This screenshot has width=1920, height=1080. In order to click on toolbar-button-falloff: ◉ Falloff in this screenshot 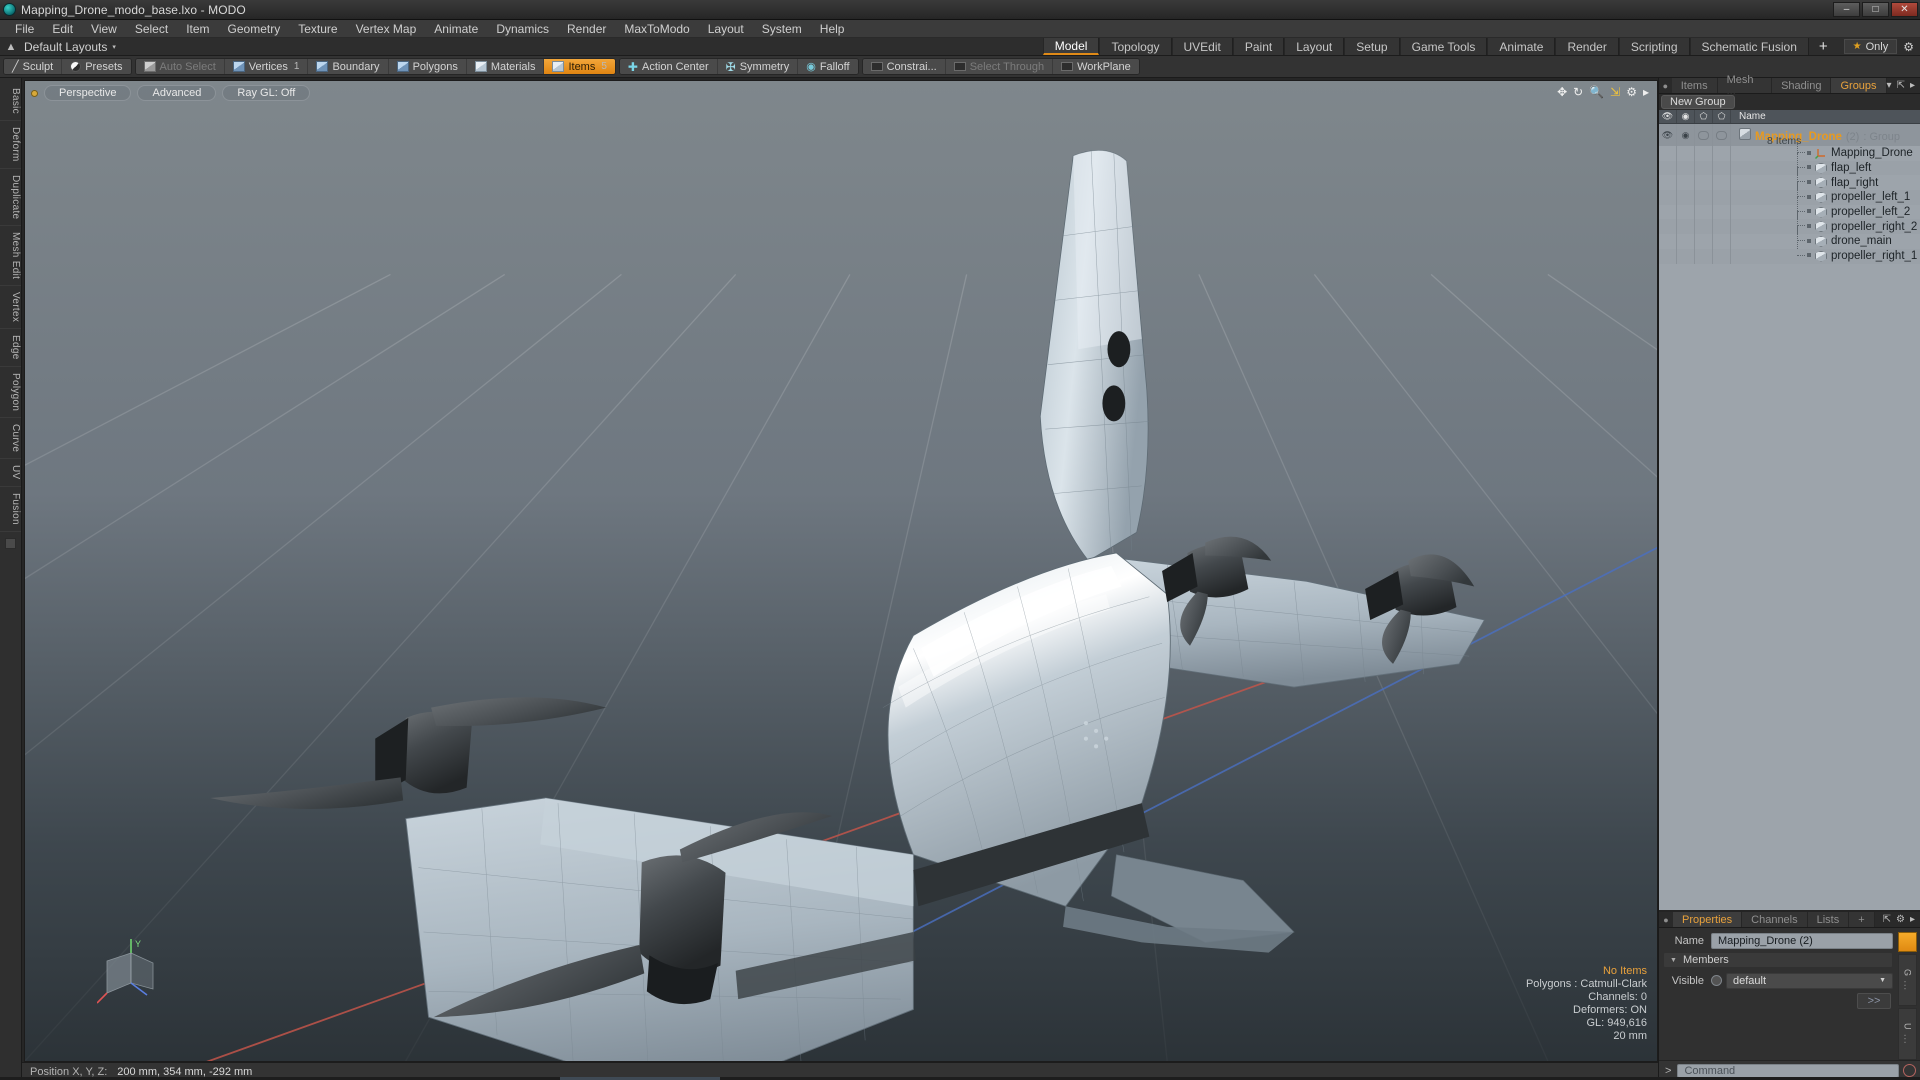, I will do `click(828, 66)`.